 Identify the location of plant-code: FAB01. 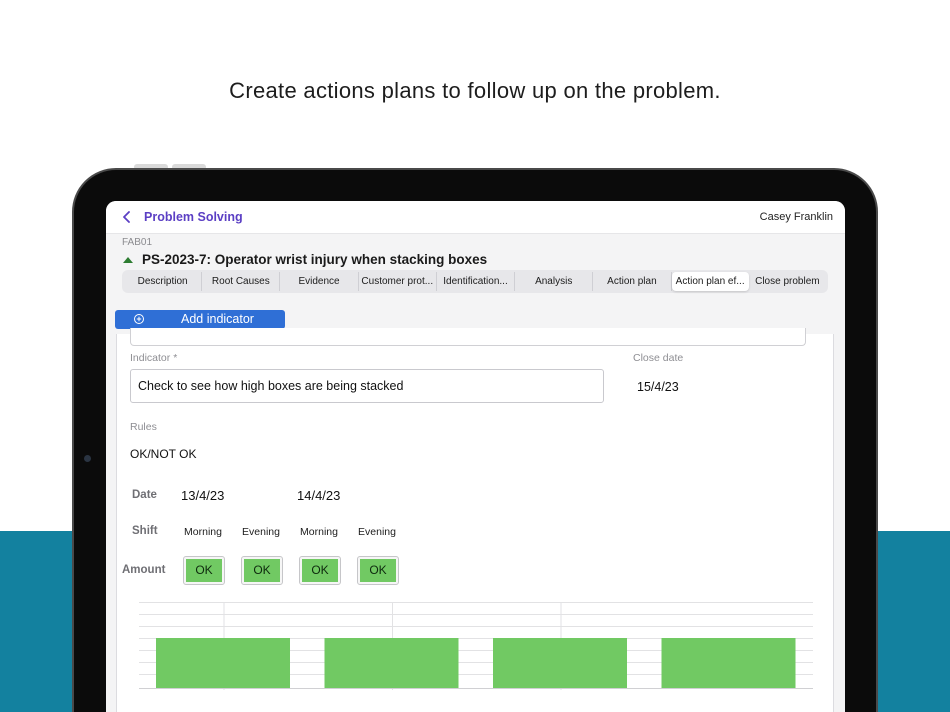
(137, 242).